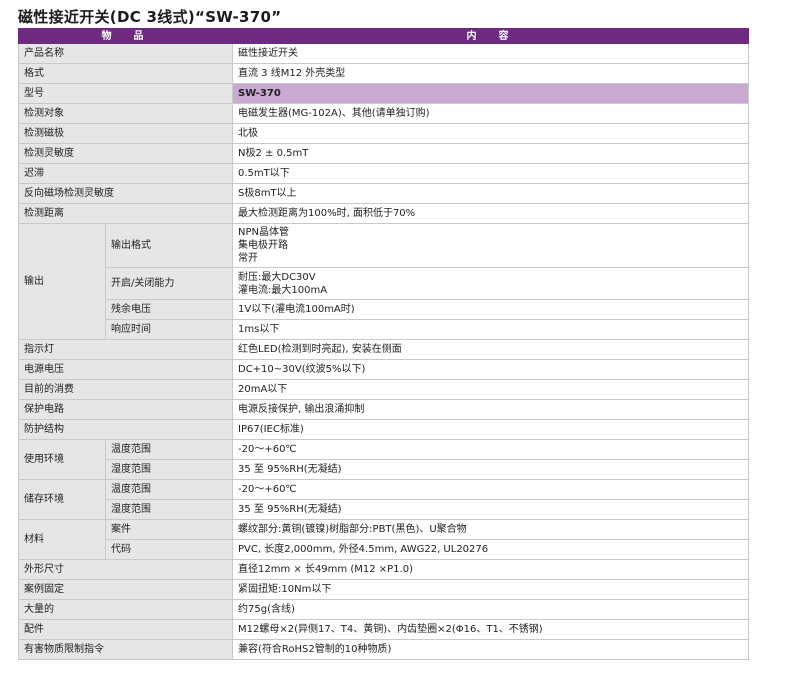 This screenshot has height=679, width=787. I want to click on row-label: 防护结构, so click(125, 429).